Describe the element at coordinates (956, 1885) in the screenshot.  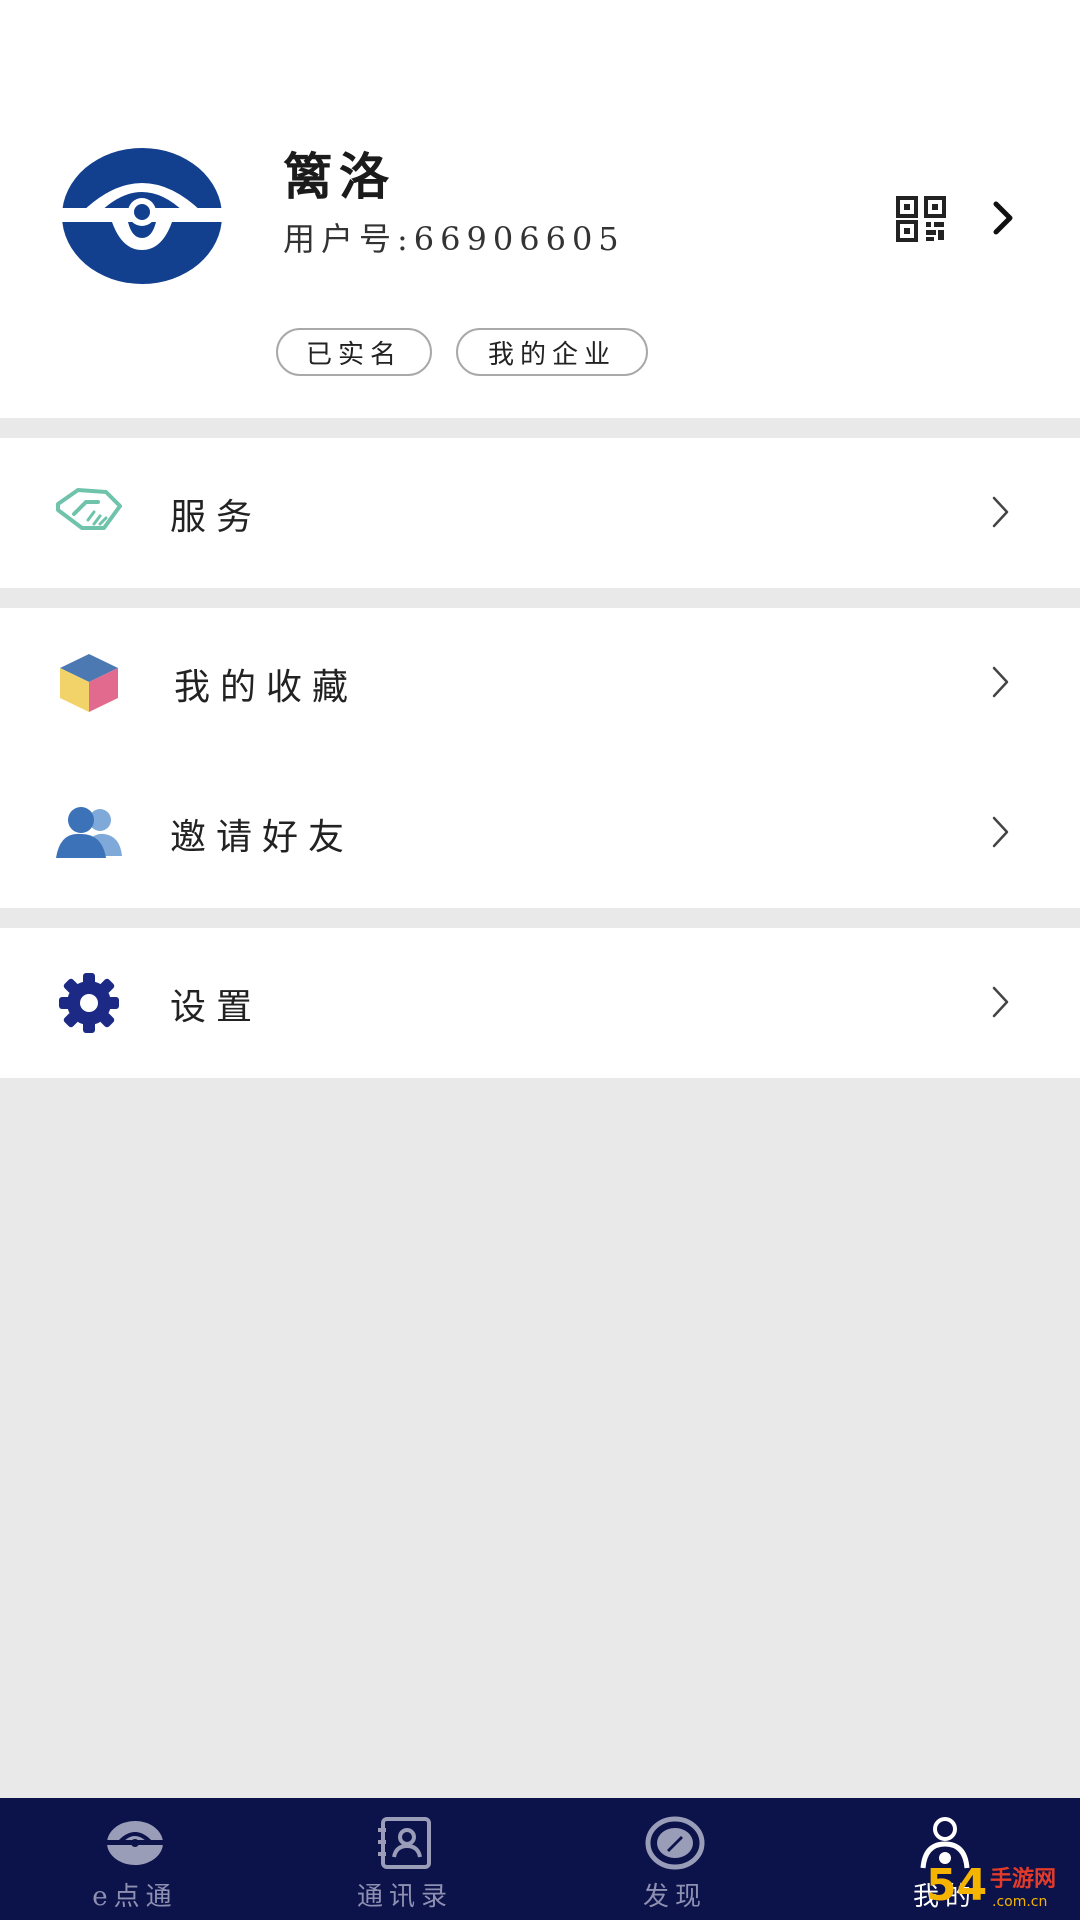
I see `watermark-brand: 54` at that location.